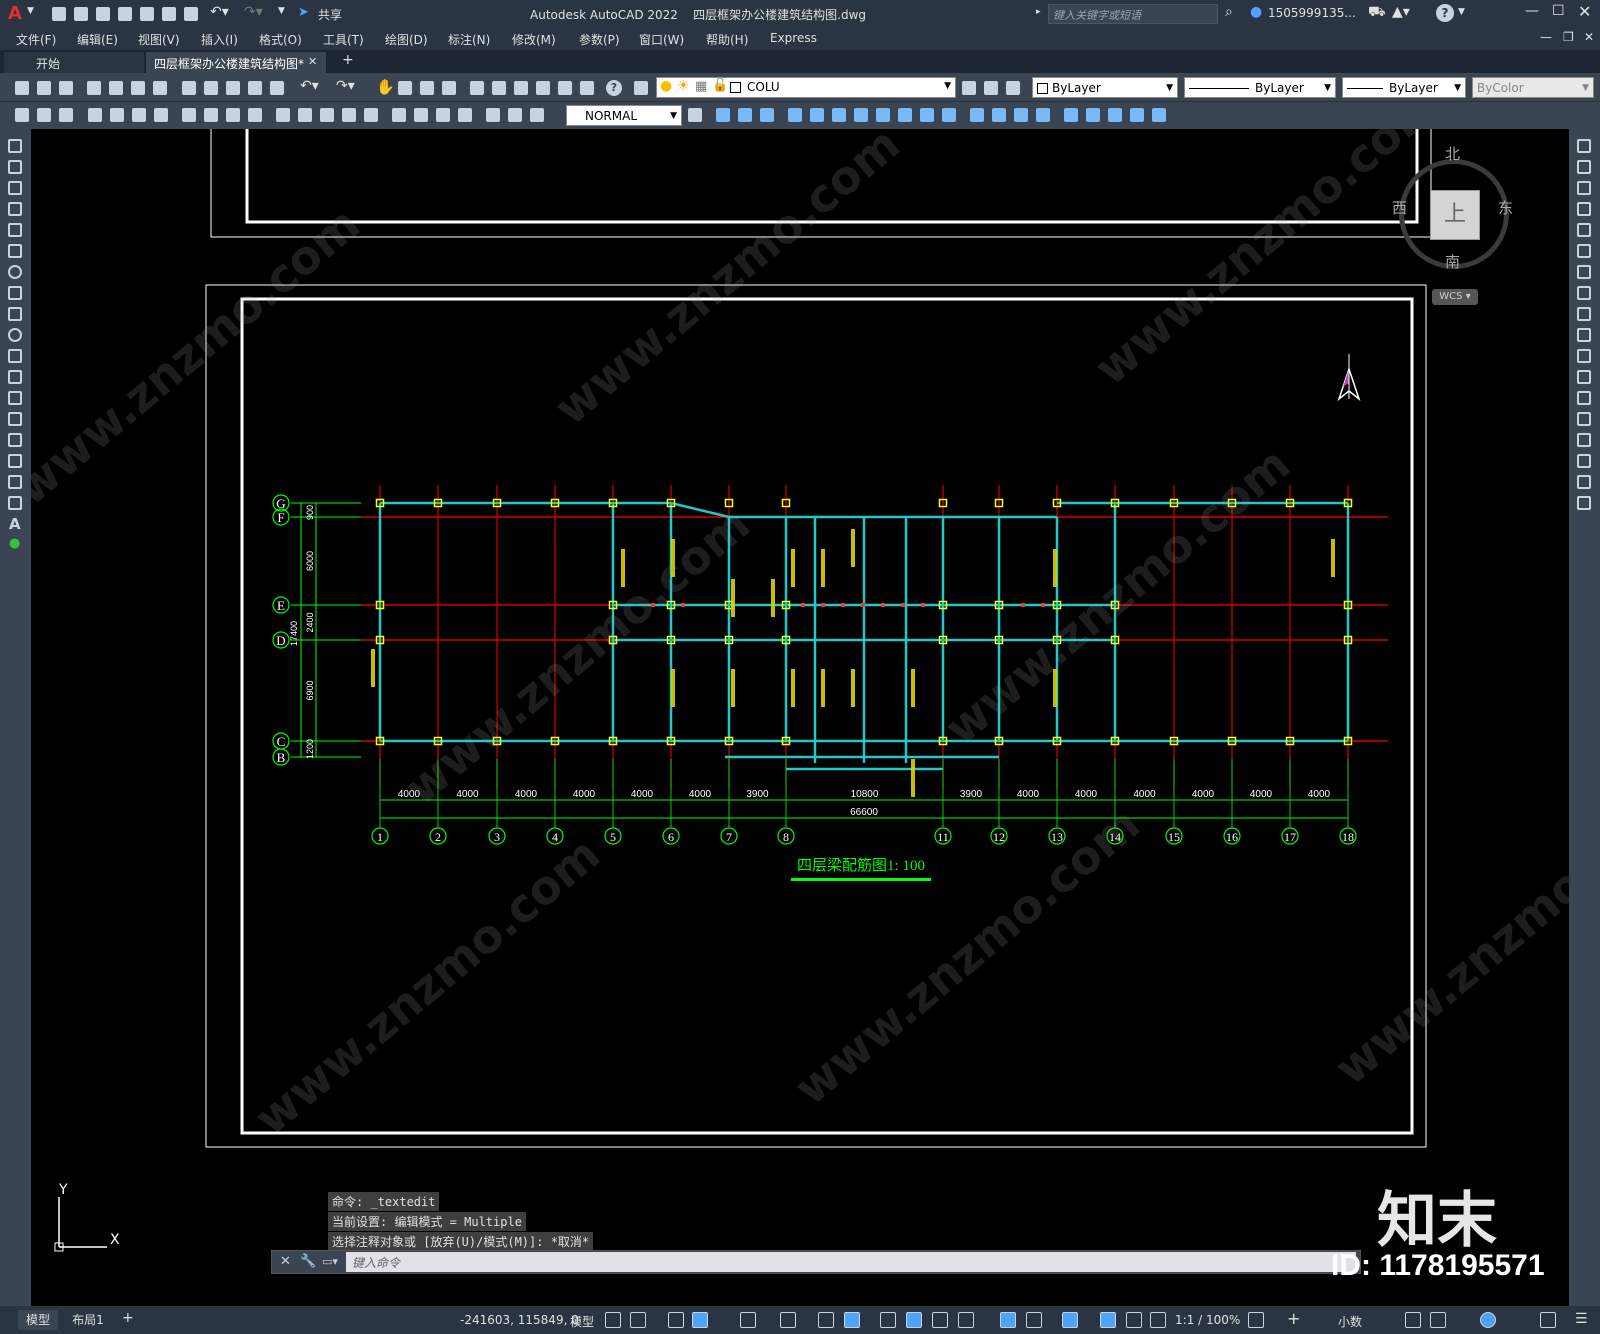 This screenshot has width=1600, height=1334. Describe the element at coordinates (348, 60) in the screenshot. I see `new-tab-button: +` at that location.